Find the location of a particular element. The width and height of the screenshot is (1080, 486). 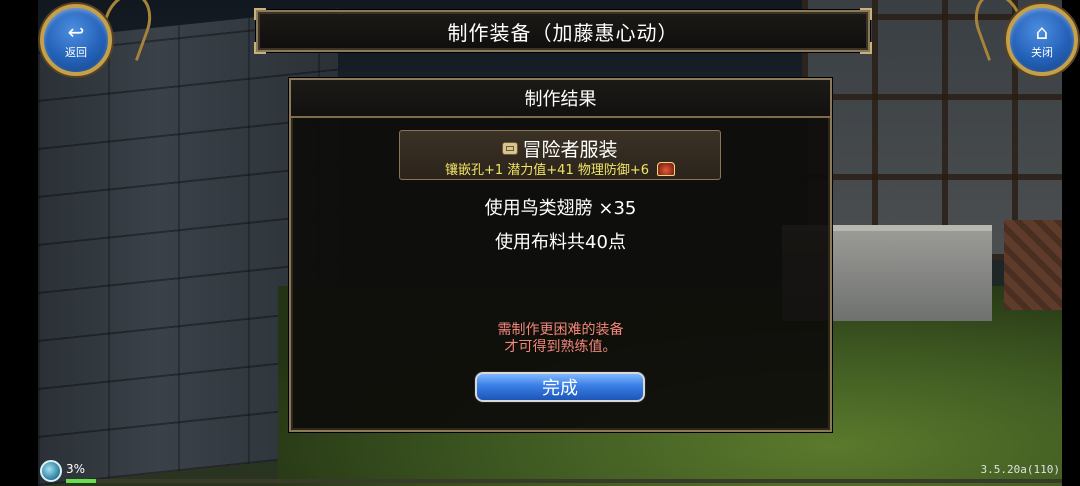

proficiency-hint-line-1: 需制作更困难的装备 is located at coordinates (560, 330).